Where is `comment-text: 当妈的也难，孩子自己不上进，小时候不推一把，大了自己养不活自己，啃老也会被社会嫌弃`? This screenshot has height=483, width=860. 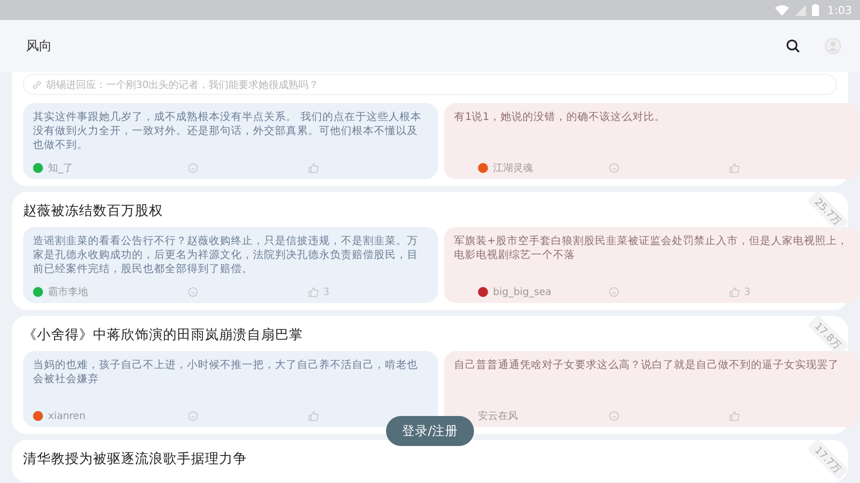 comment-text: 当妈的也难，孩子自己不上进，小时候不推一把，大了自己养不活自己，啃老也会被社会嫌弃 is located at coordinates (226, 372).